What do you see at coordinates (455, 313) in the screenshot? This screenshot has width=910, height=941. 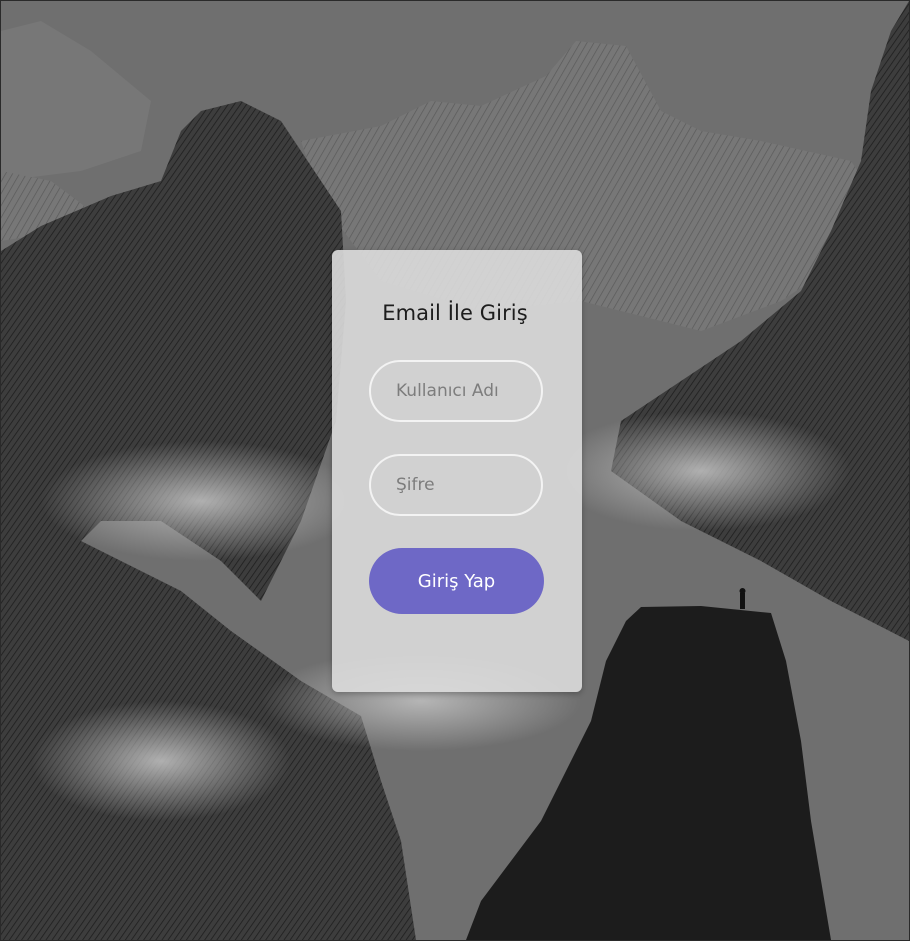 I see `login-title: Email İle Giriş` at bounding box center [455, 313].